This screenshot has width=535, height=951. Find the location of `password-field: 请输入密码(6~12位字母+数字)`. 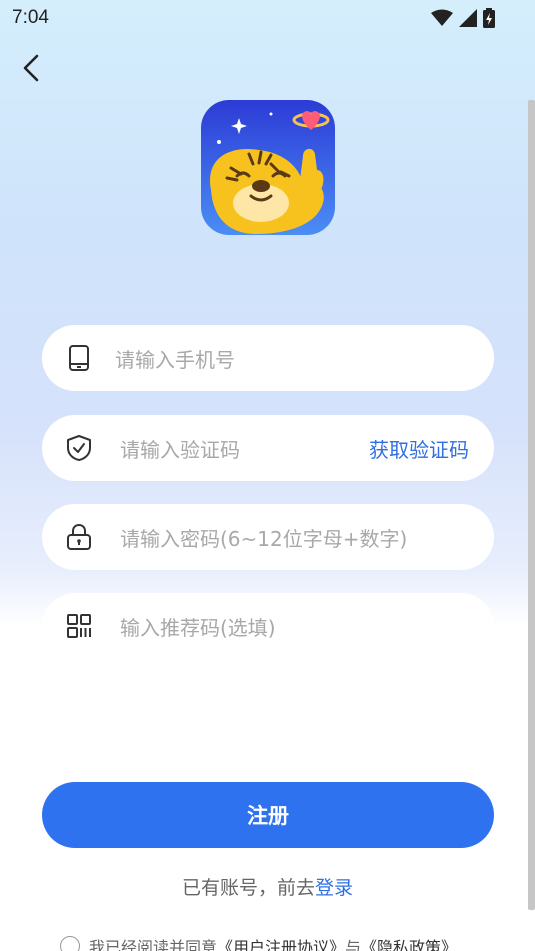

password-field: 请输入密码(6~12位字母+数字) is located at coordinates (268, 537).